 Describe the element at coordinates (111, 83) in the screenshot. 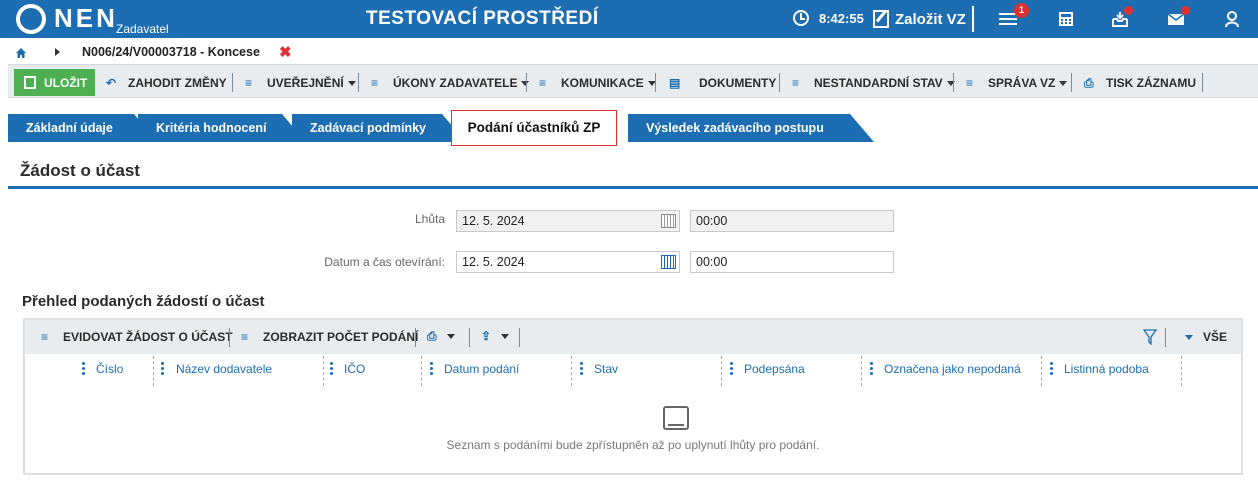

I see `undo-icon: ↶` at that location.